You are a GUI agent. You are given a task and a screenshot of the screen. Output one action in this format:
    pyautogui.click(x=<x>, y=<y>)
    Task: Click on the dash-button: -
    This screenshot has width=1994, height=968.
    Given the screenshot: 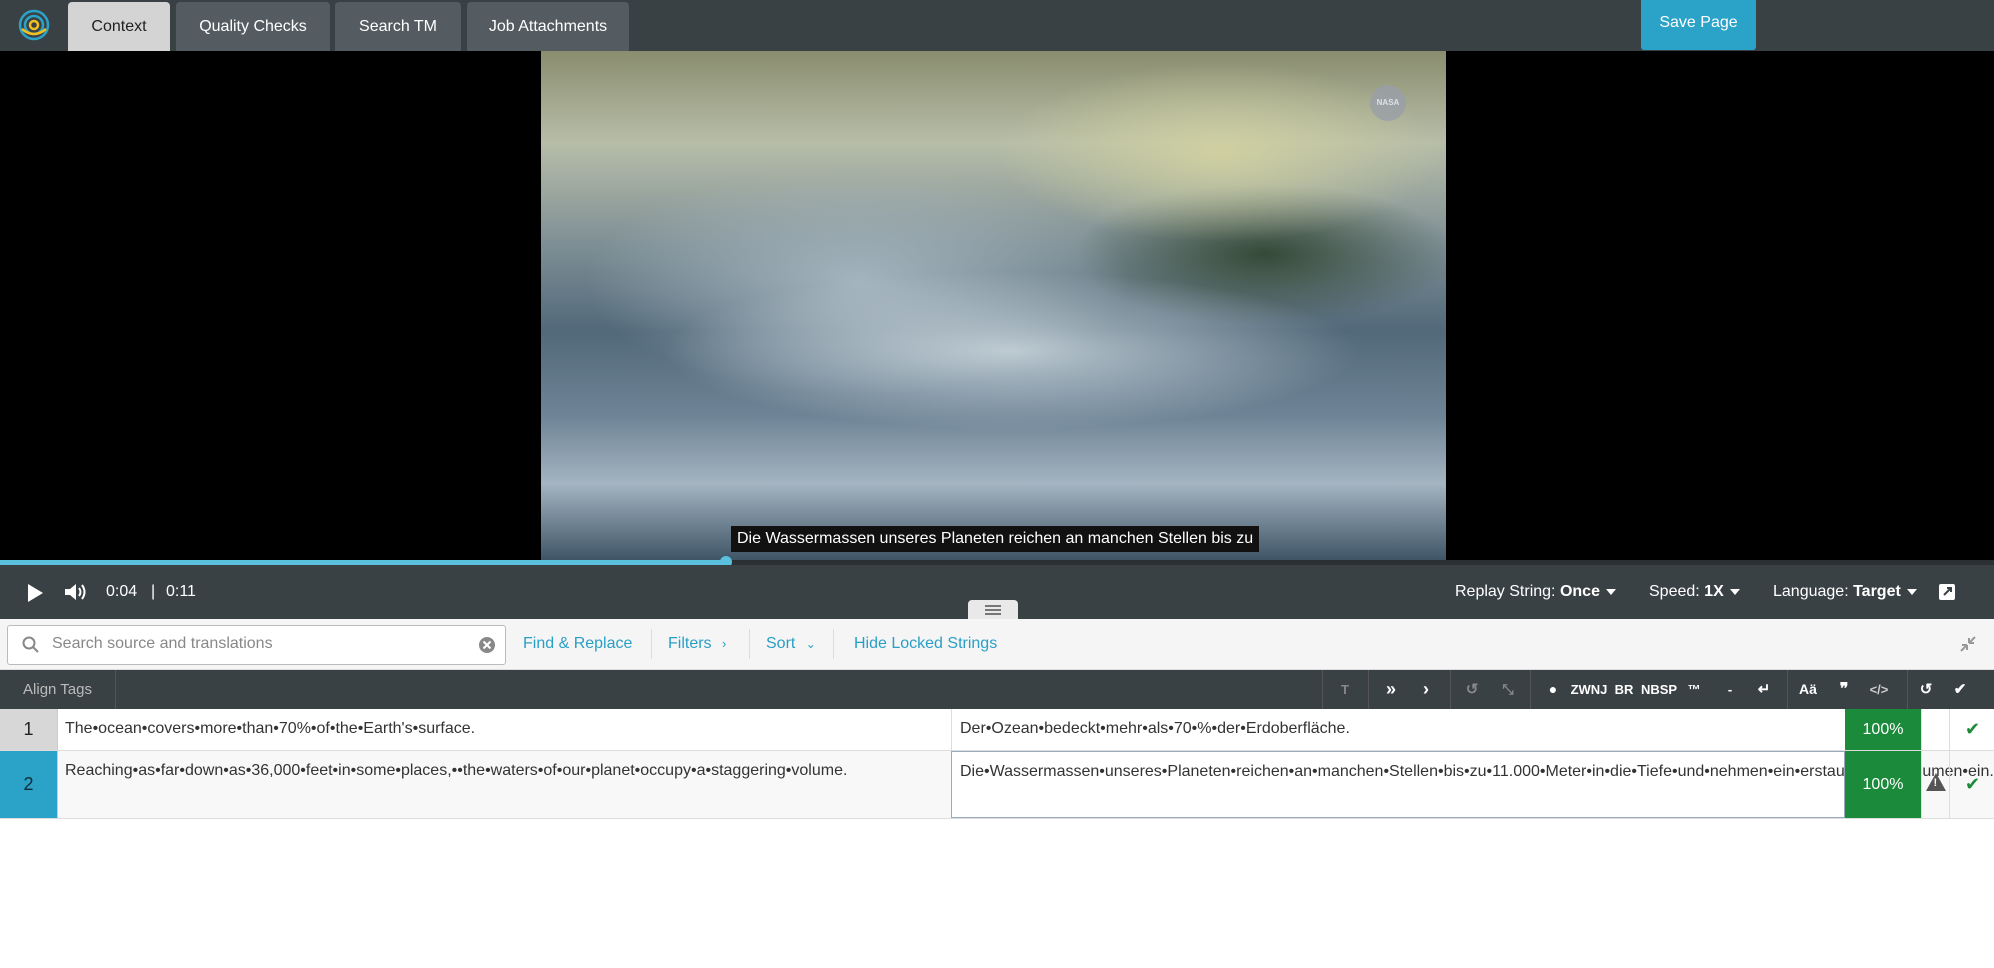 What is the action you would take?
    pyautogui.click(x=1730, y=689)
    